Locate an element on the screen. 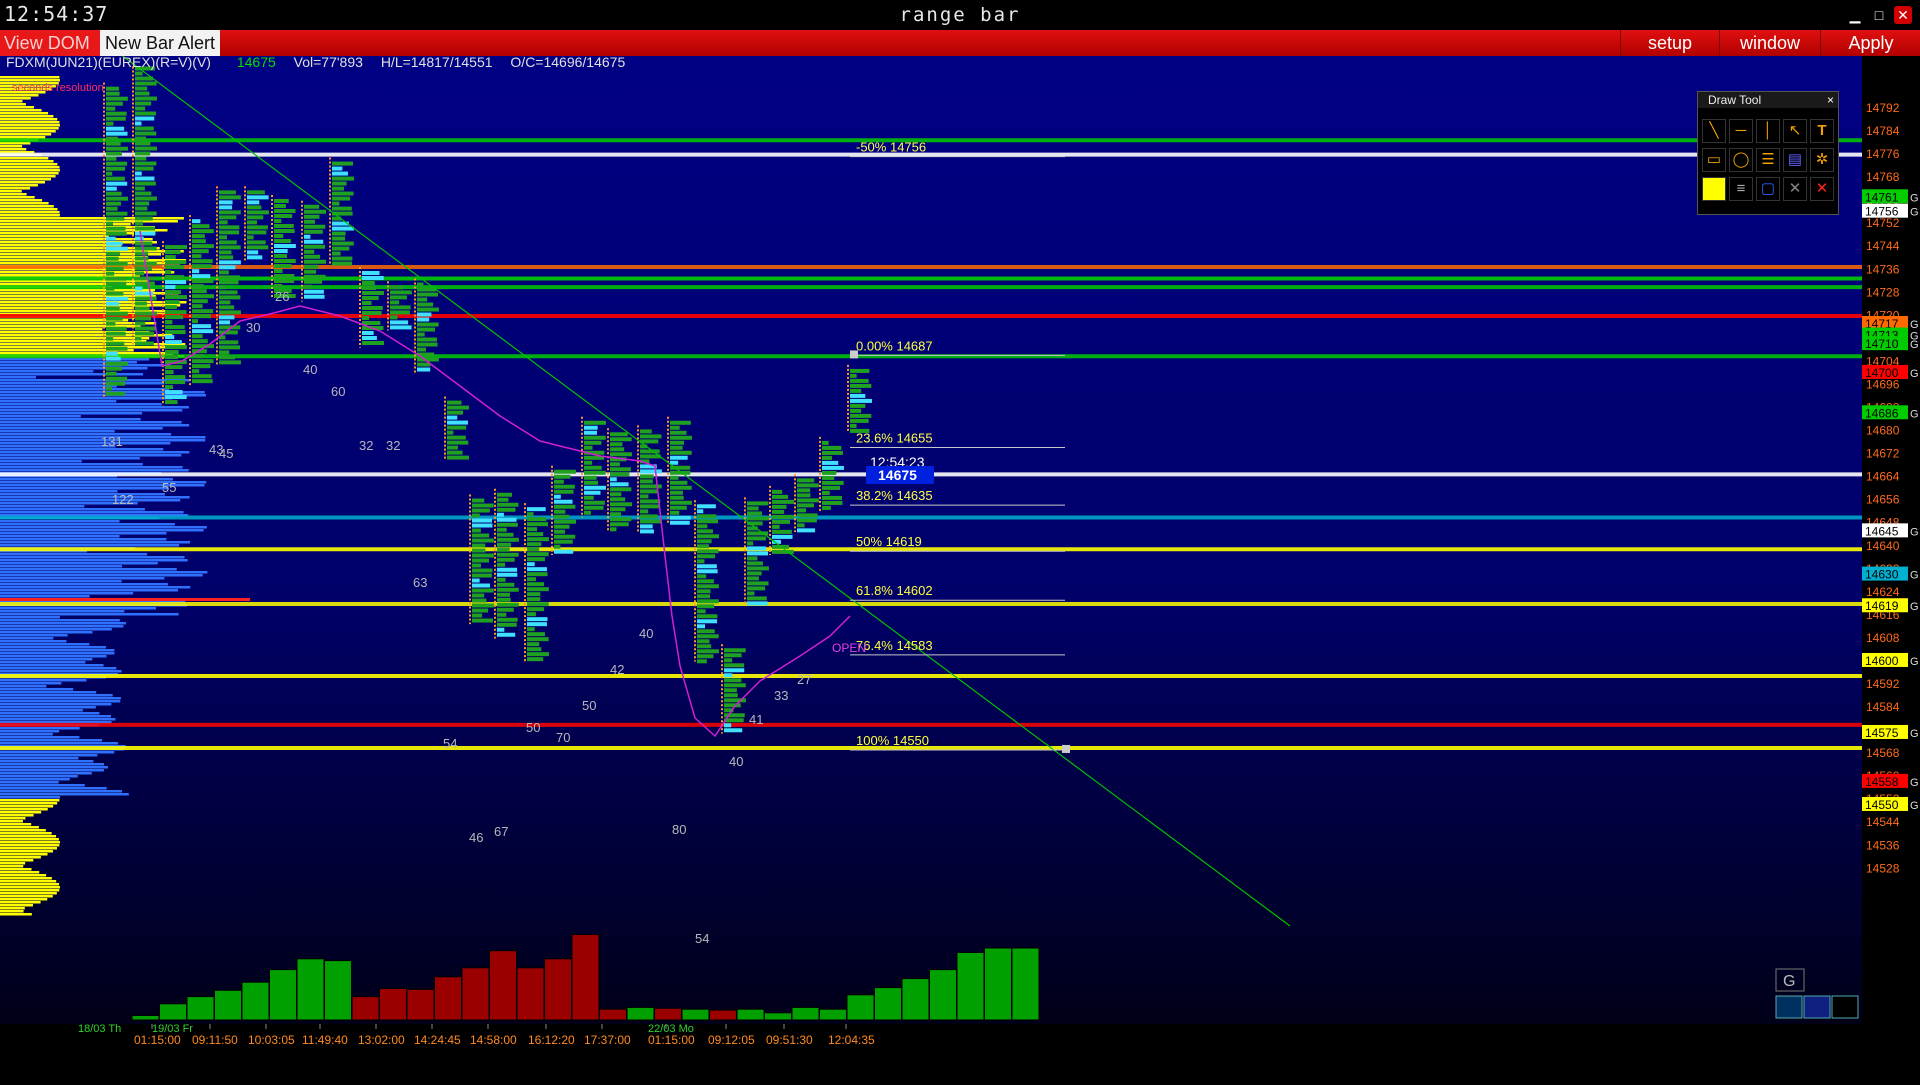 The height and width of the screenshot is (1085, 1920). time-label: 12:04:35 is located at coordinates (851, 1040).